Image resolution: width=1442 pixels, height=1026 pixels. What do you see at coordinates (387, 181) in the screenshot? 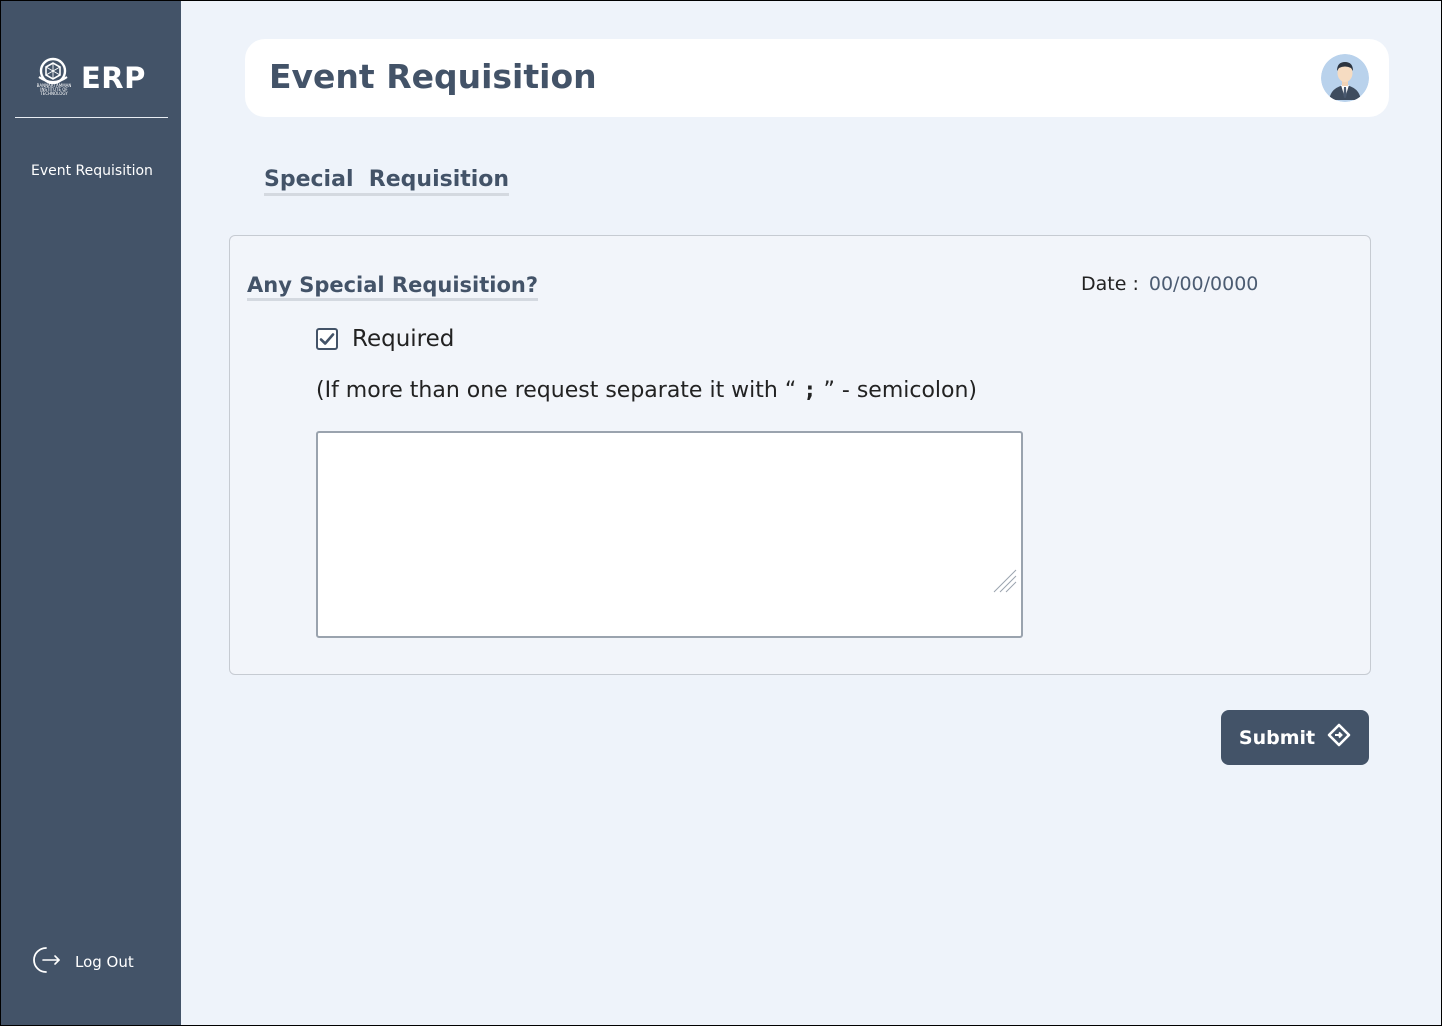
I see `section-title: Special Requisition` at bounding box center [387, 181].